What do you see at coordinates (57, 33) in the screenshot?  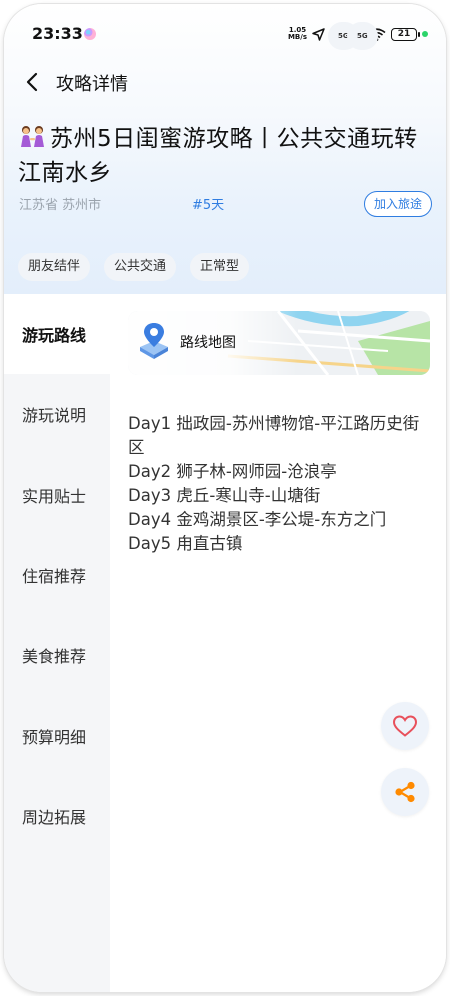 I see `status-time: 23:33` at bounding box center [57, 33].